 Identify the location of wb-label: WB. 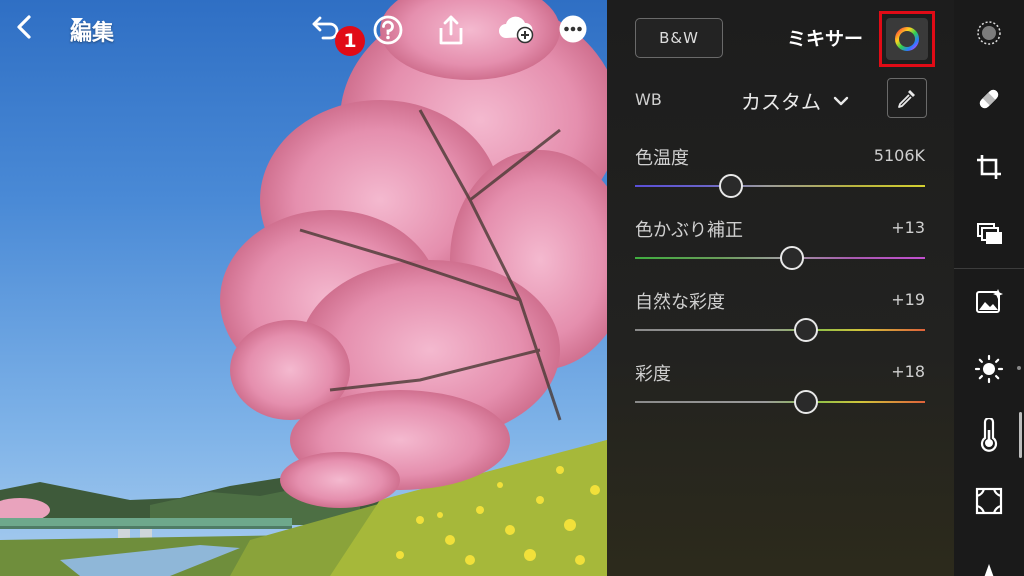
(648, 99).